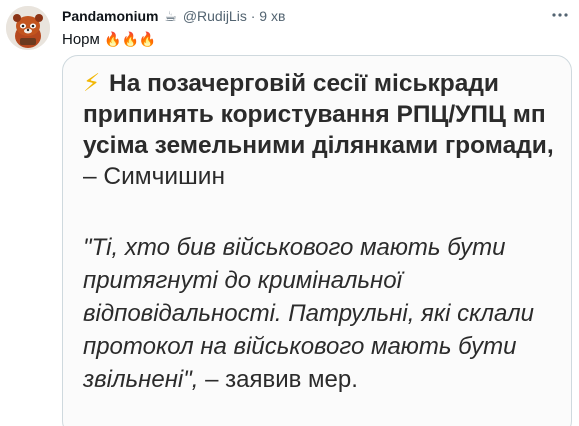  Describe the element at coordinates (170, 16) in the screenshot. I see `coffee-cup-icon: ☕` at that location.